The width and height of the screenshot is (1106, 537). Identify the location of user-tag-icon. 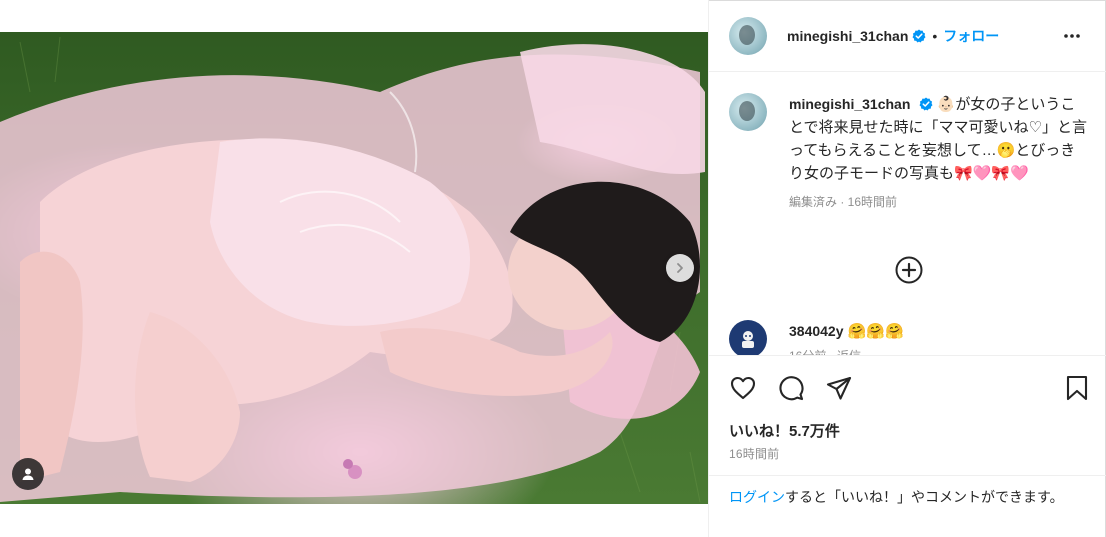
(28, 474).